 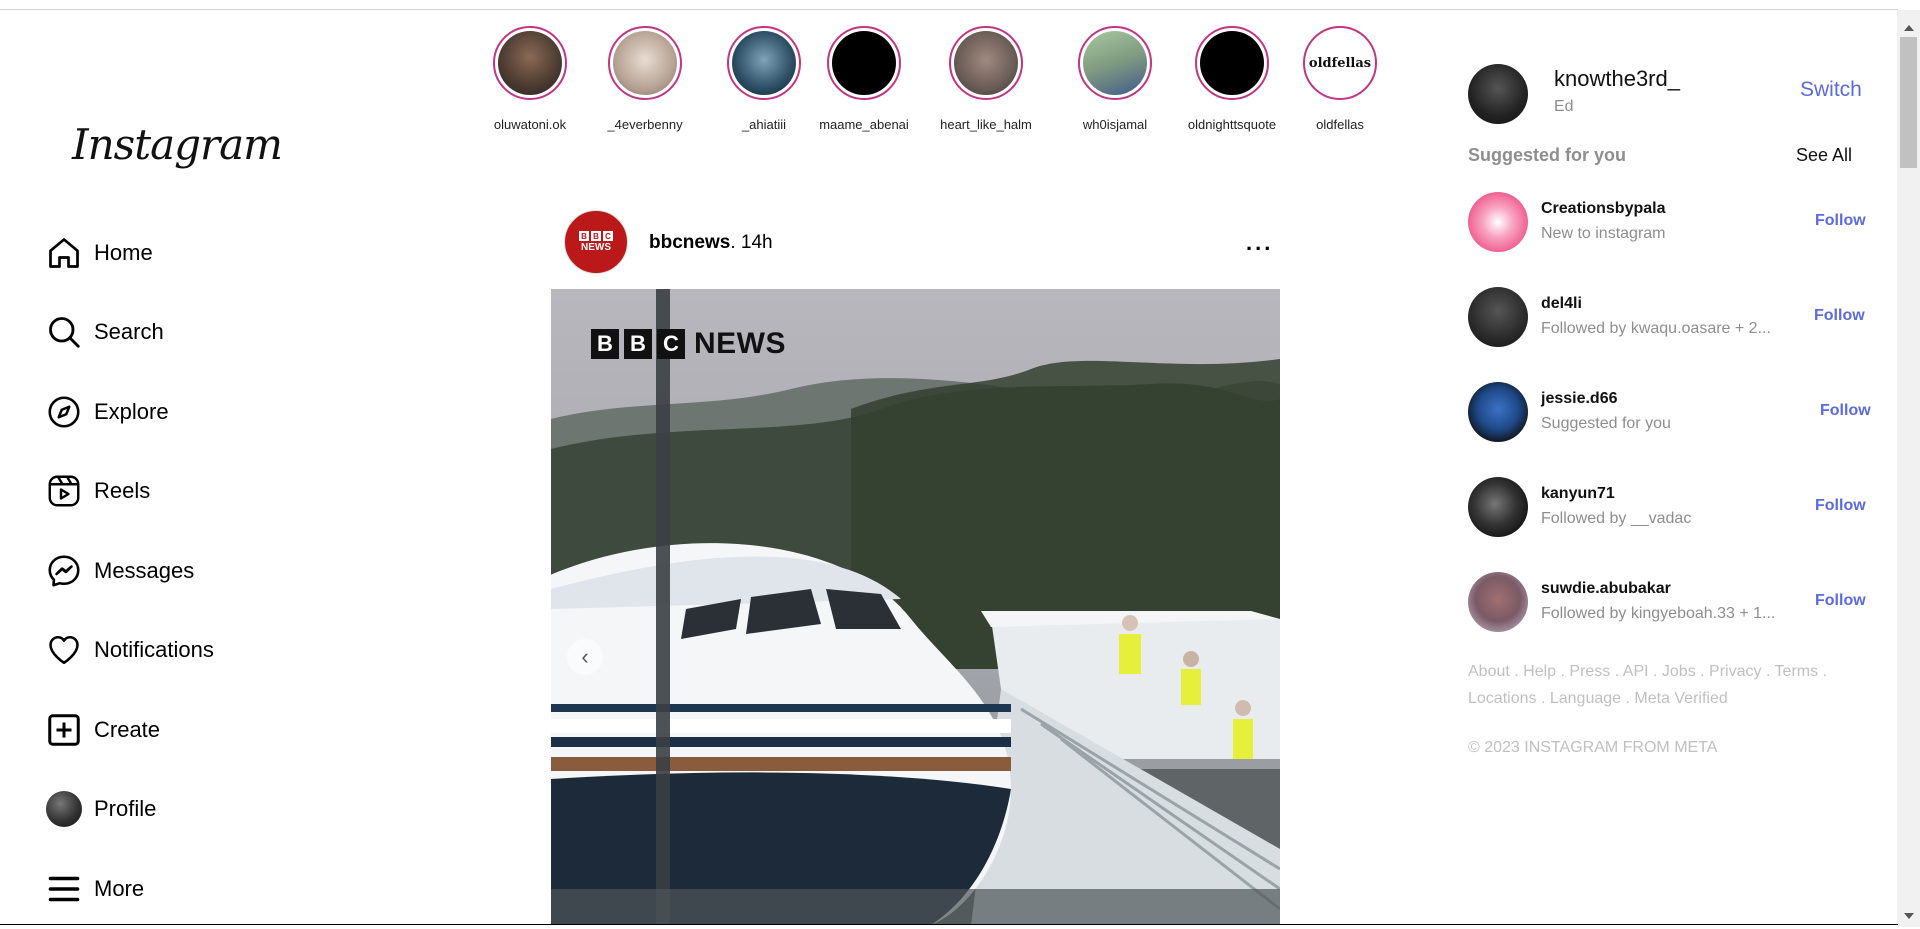 What do you see at coordinates (1340, 124) in the screenshot?
I see `story-username: oldfellas` at bounding box center [1340, 124].